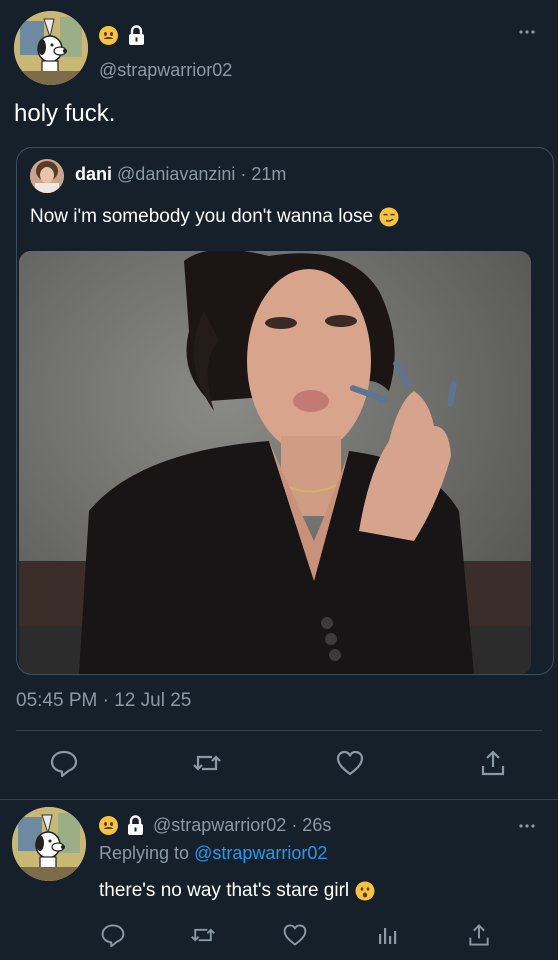 The image size is (558, 960). What do you see at coordinates (389, 217) in the screenshot?
I see `smirking-face-icon` at bounding box center [389, 217].